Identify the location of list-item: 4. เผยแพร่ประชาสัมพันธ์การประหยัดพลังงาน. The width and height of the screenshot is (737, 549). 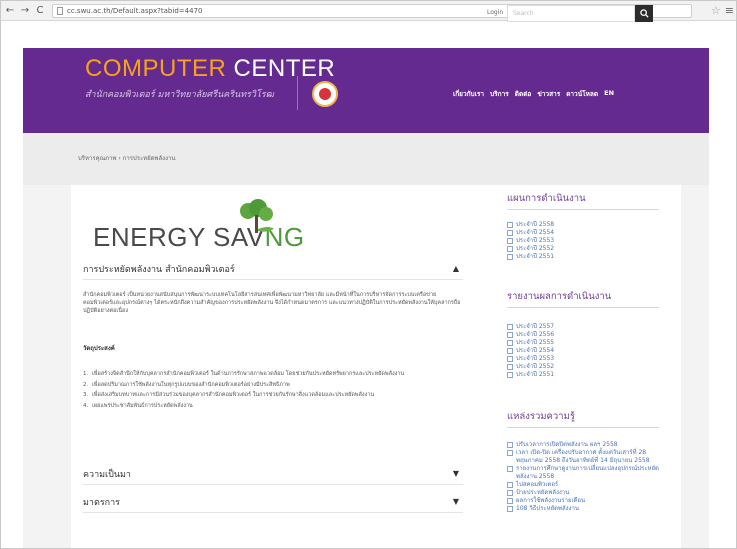
(138, 405).